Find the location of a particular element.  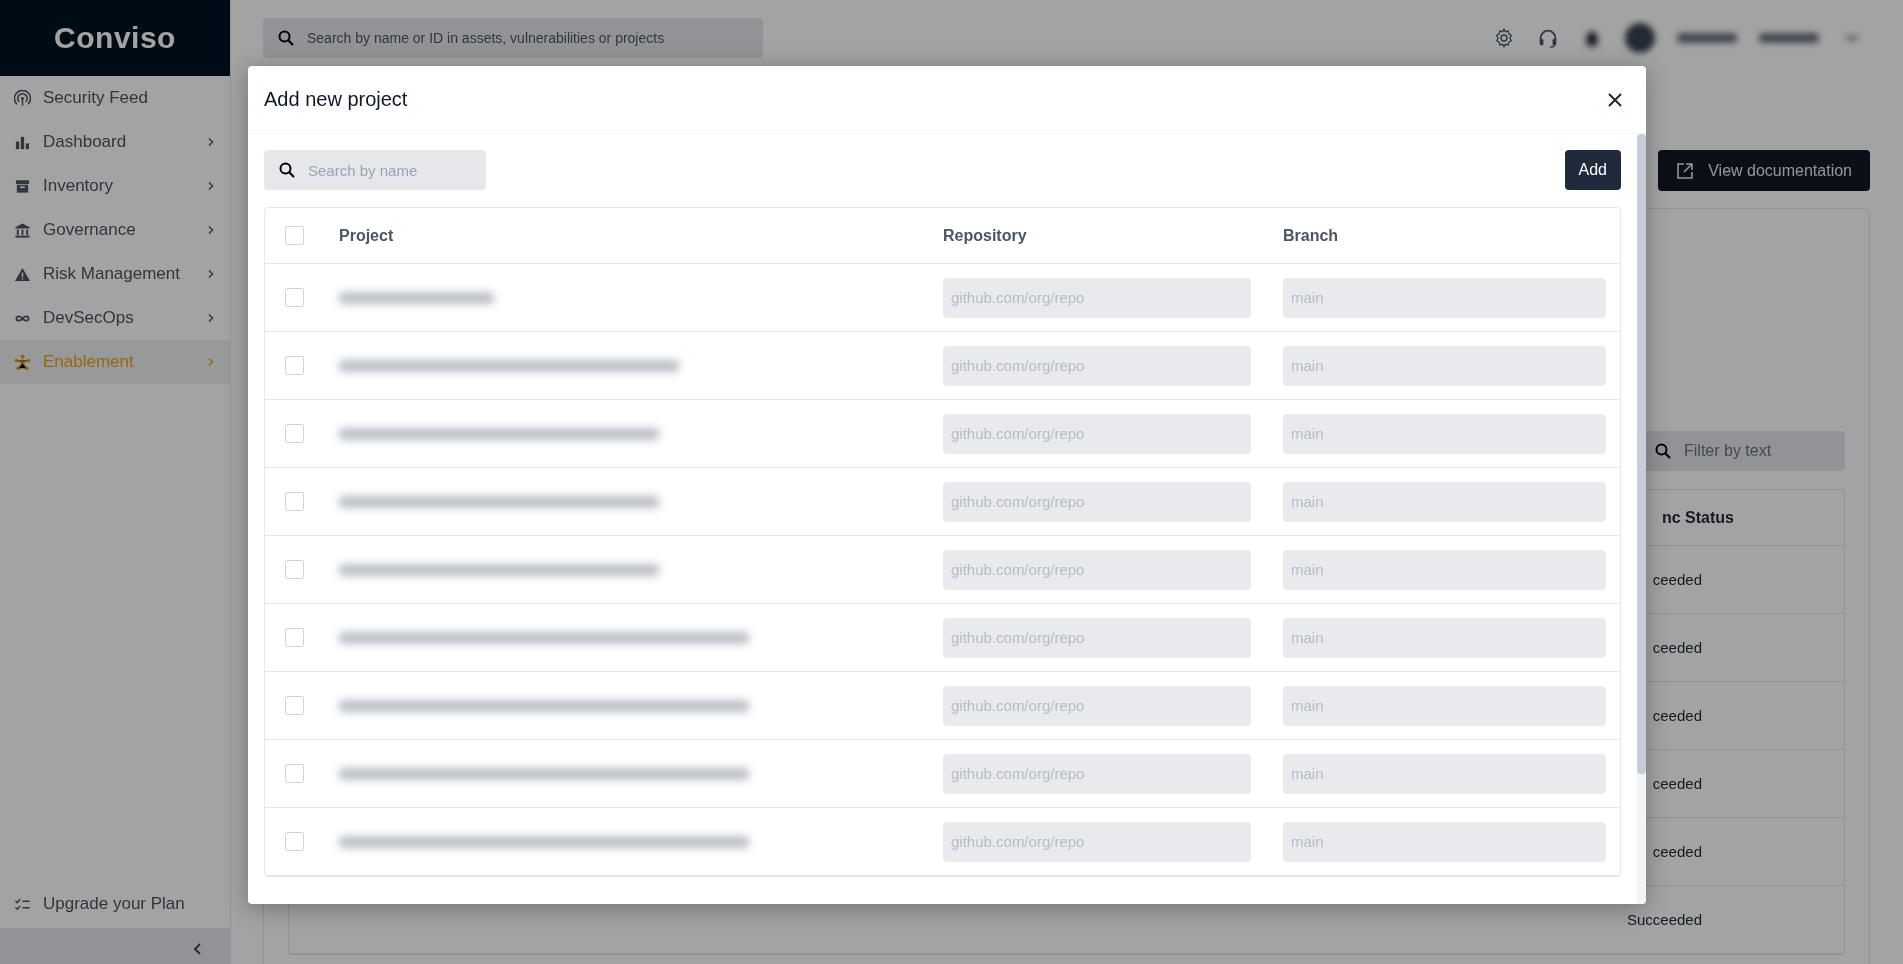

archive-icon is located at coordinates (22, 186).